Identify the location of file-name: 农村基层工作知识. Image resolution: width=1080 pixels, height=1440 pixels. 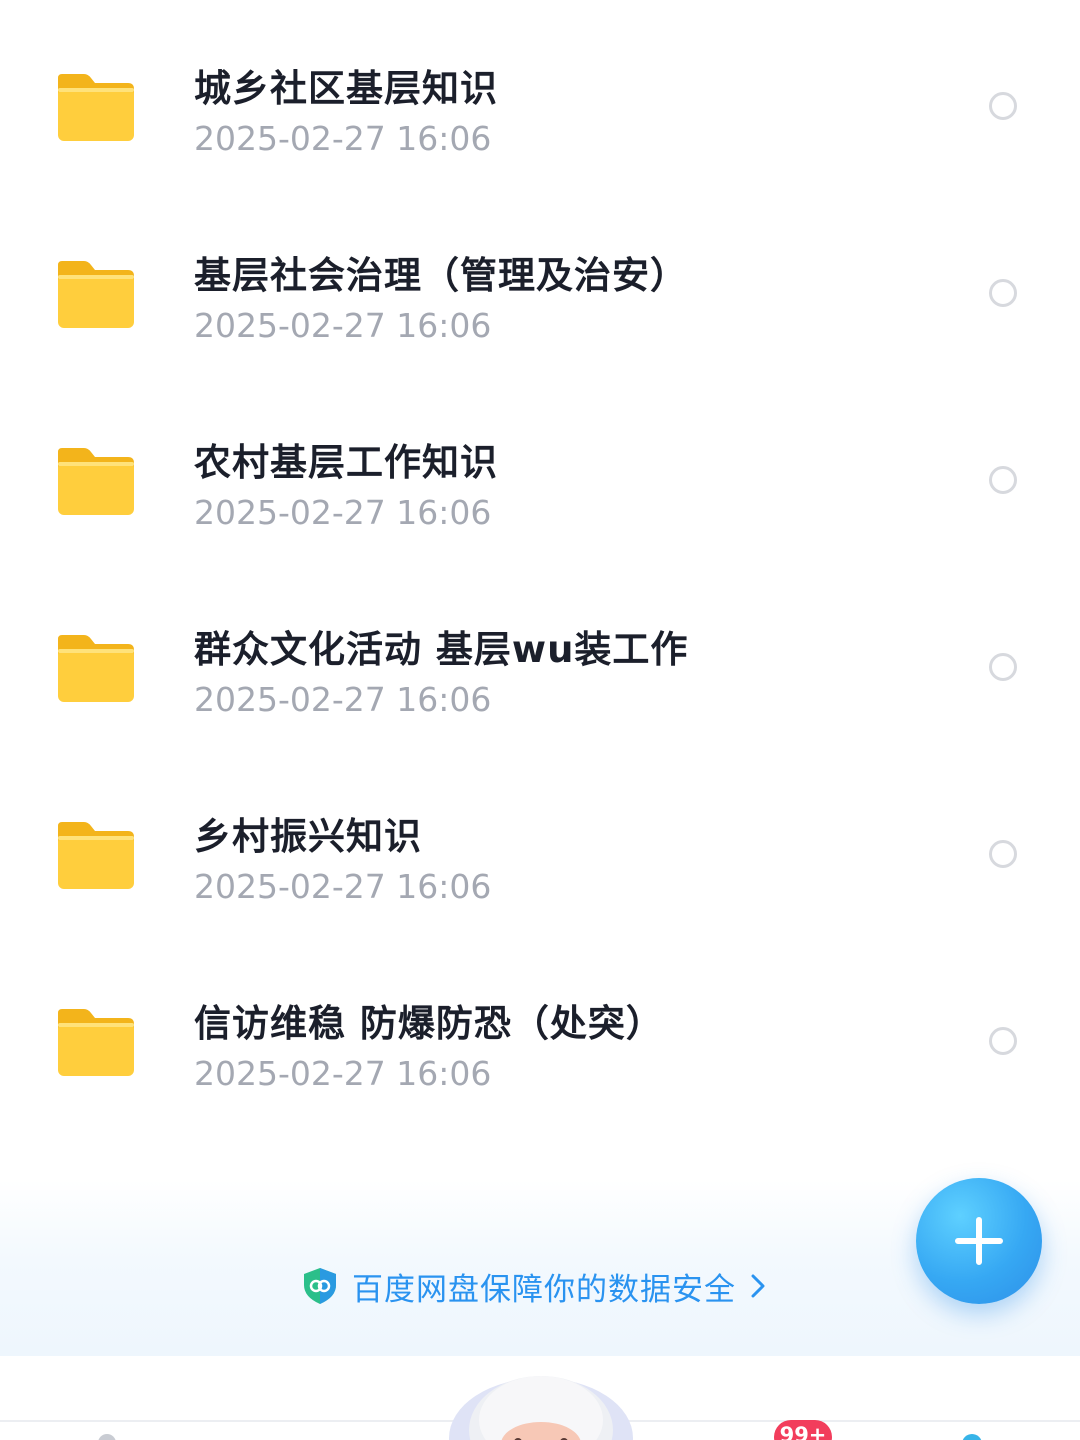
(346, 462).